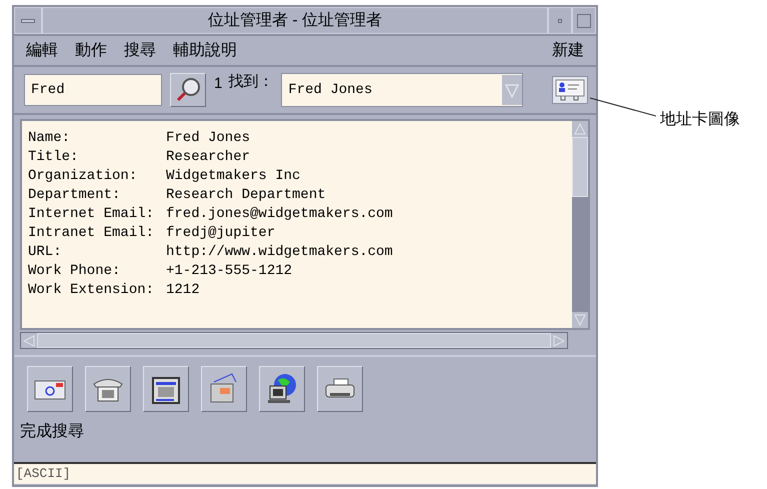  What do you see at coordinates (92, 233) in the screenshot?
I see `field-label: Intranet Email:` at bounding box center [92, 233].